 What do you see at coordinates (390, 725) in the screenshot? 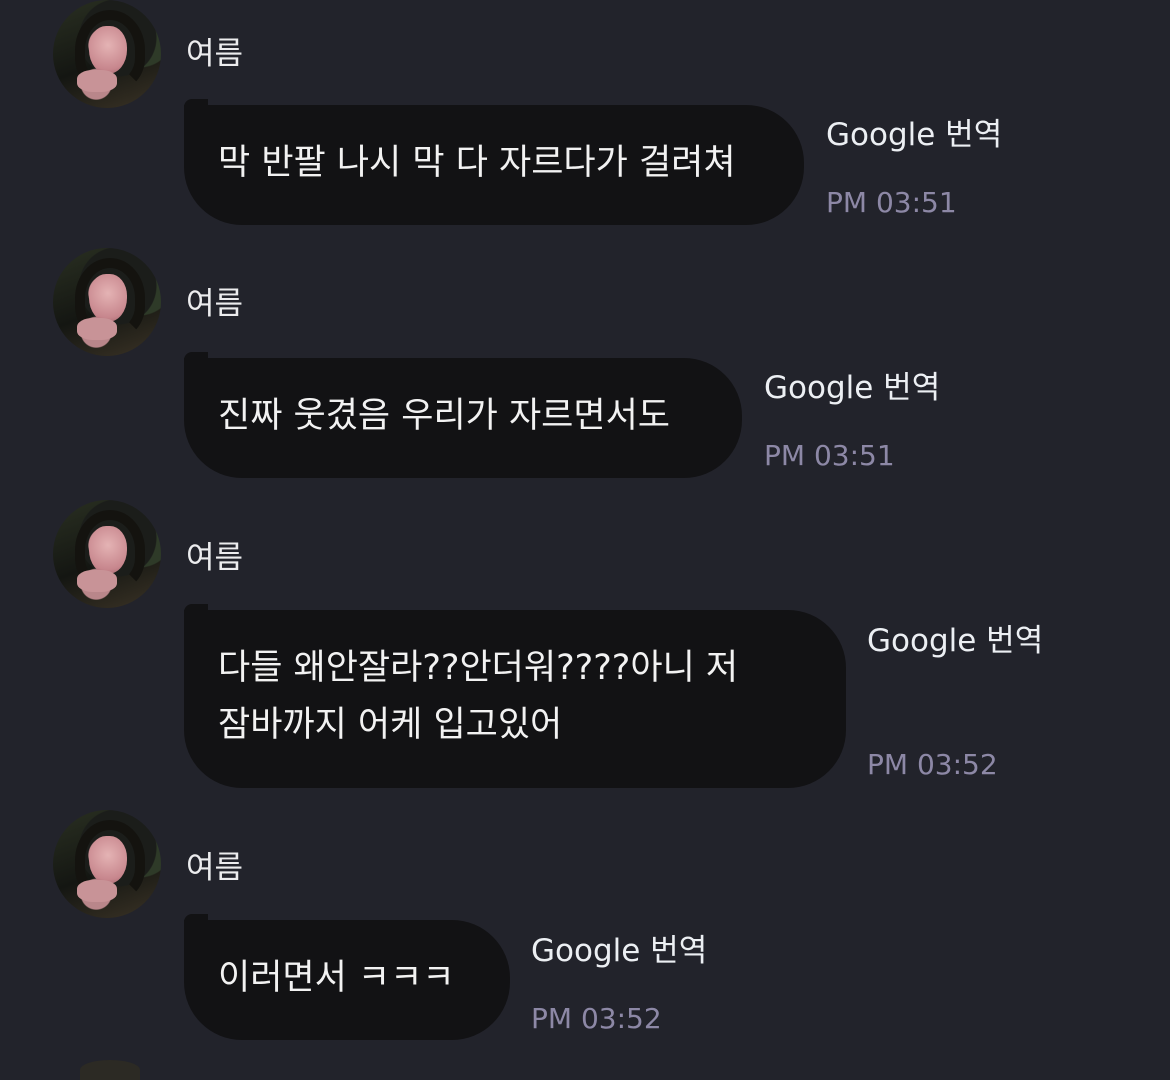
I see `message-text-line: 잠바까지 어케 입고있어` at bounding box center [390, 725].